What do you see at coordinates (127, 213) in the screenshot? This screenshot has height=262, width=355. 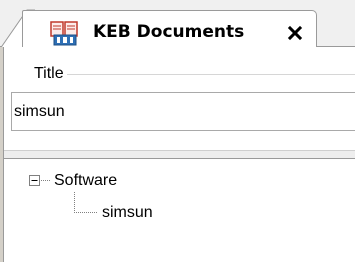 I see `tree-node-simsun: simsun` at bounding box center [127, 213].